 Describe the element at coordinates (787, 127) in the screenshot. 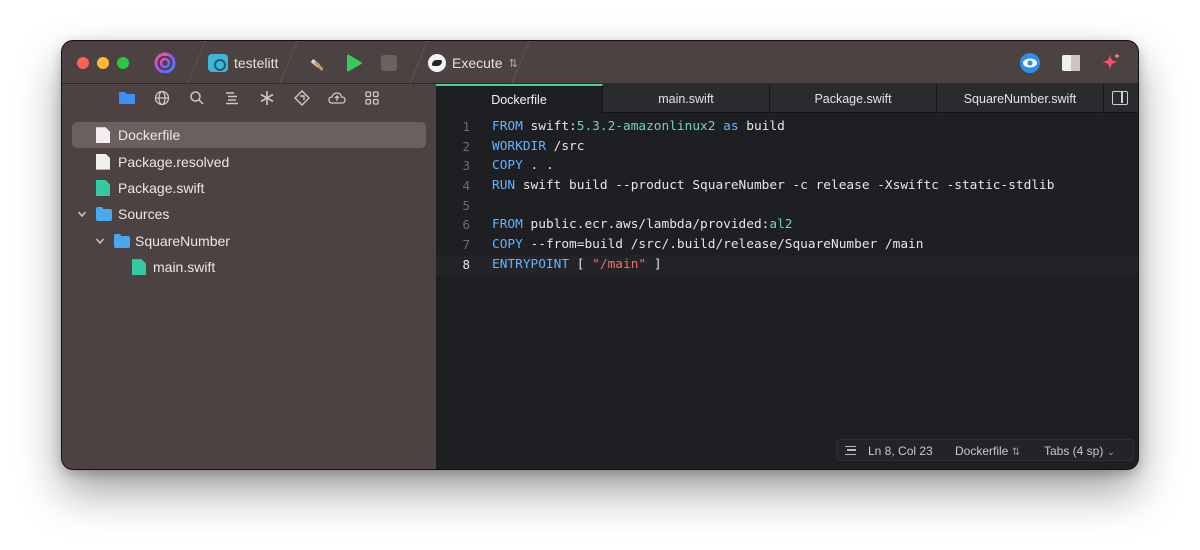

I see `code-line: 1 FROM swift:5.3.2-amazonlinux2 as build` at that location.